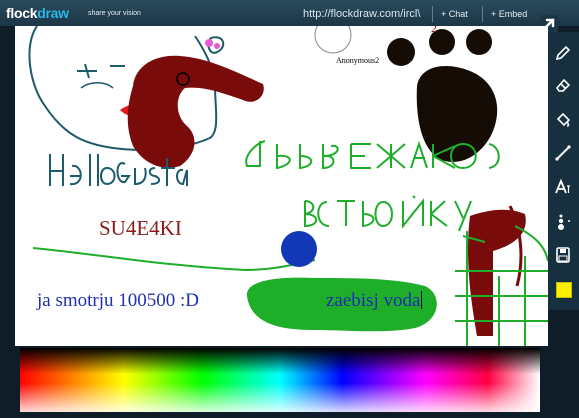  What do you see at coordinates (564, 290) in the screenshot?
I see `current-color-swatch` at bounding box center [564, 290].